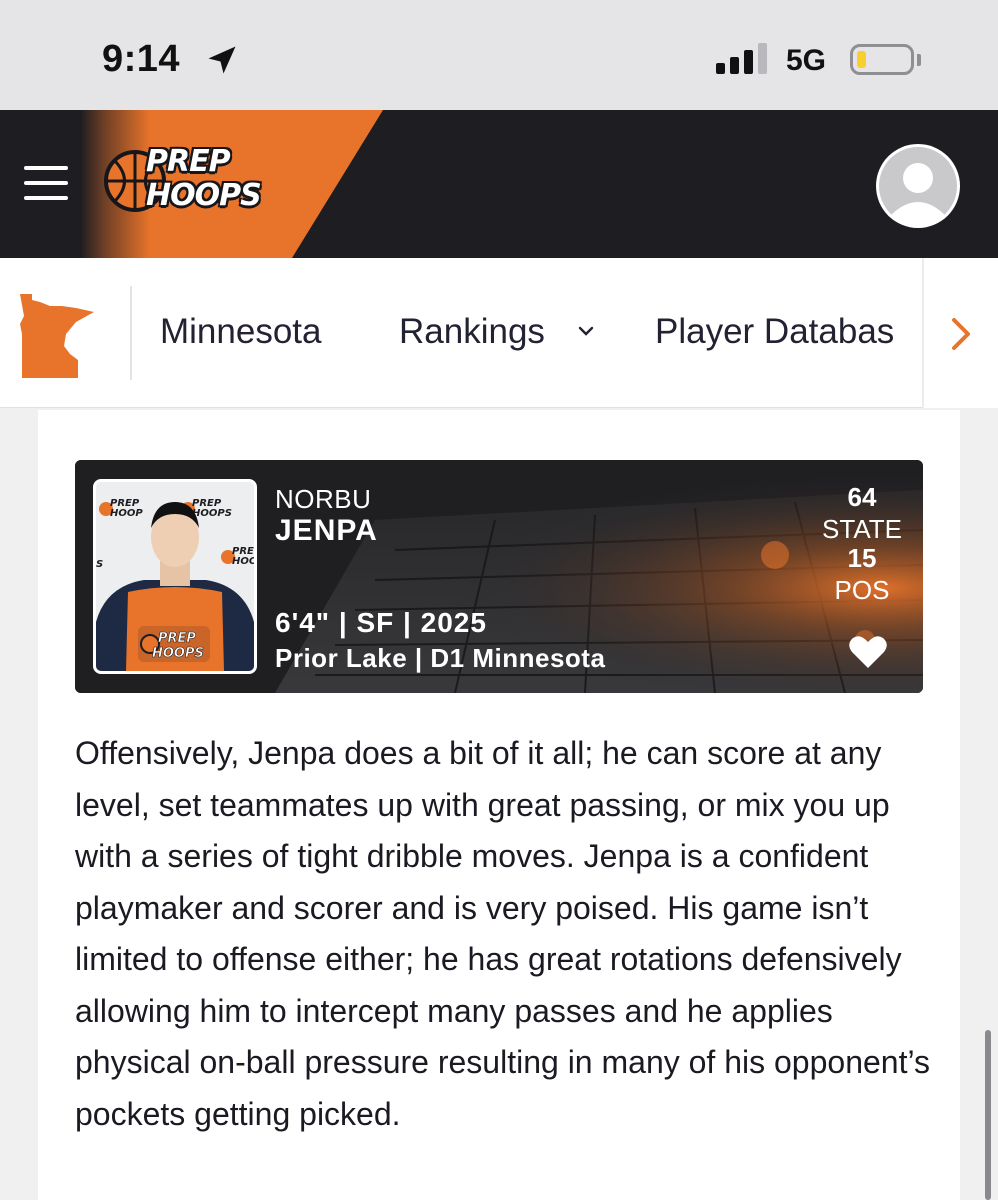  What do you see at coordinates (326, 531) in the screenshot?
I see `player-last-name: JENPA` at bounding box center [326, 531].